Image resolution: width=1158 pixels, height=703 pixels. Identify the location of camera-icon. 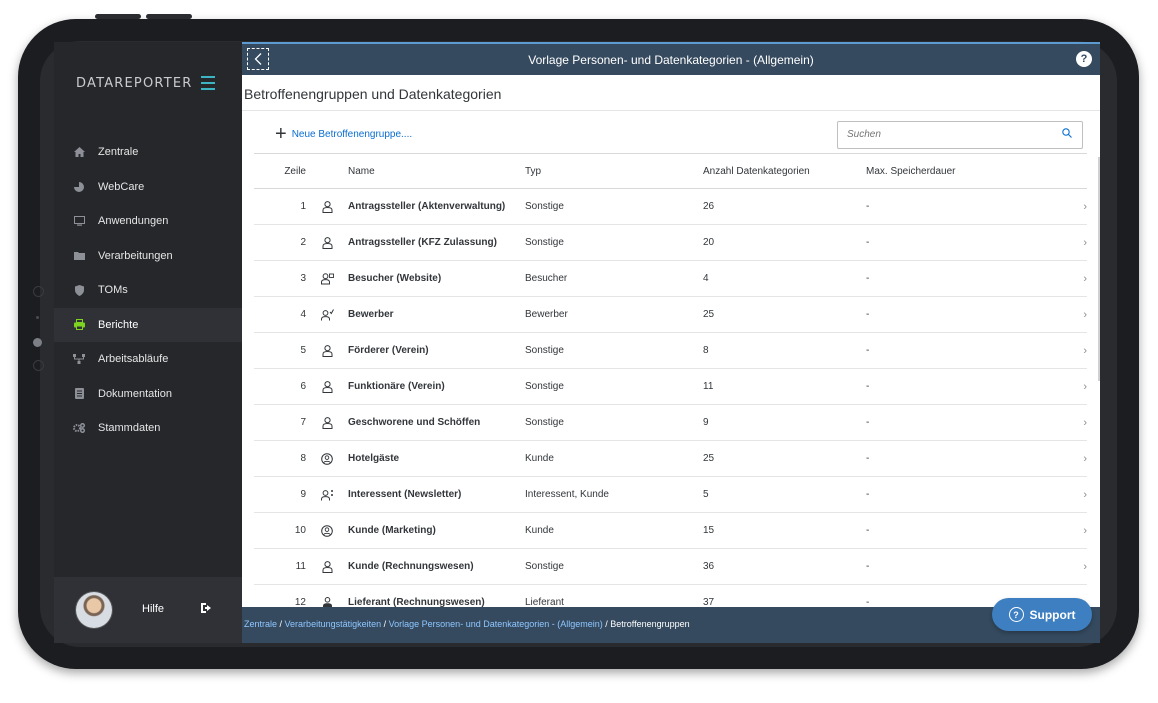
(37, 342).